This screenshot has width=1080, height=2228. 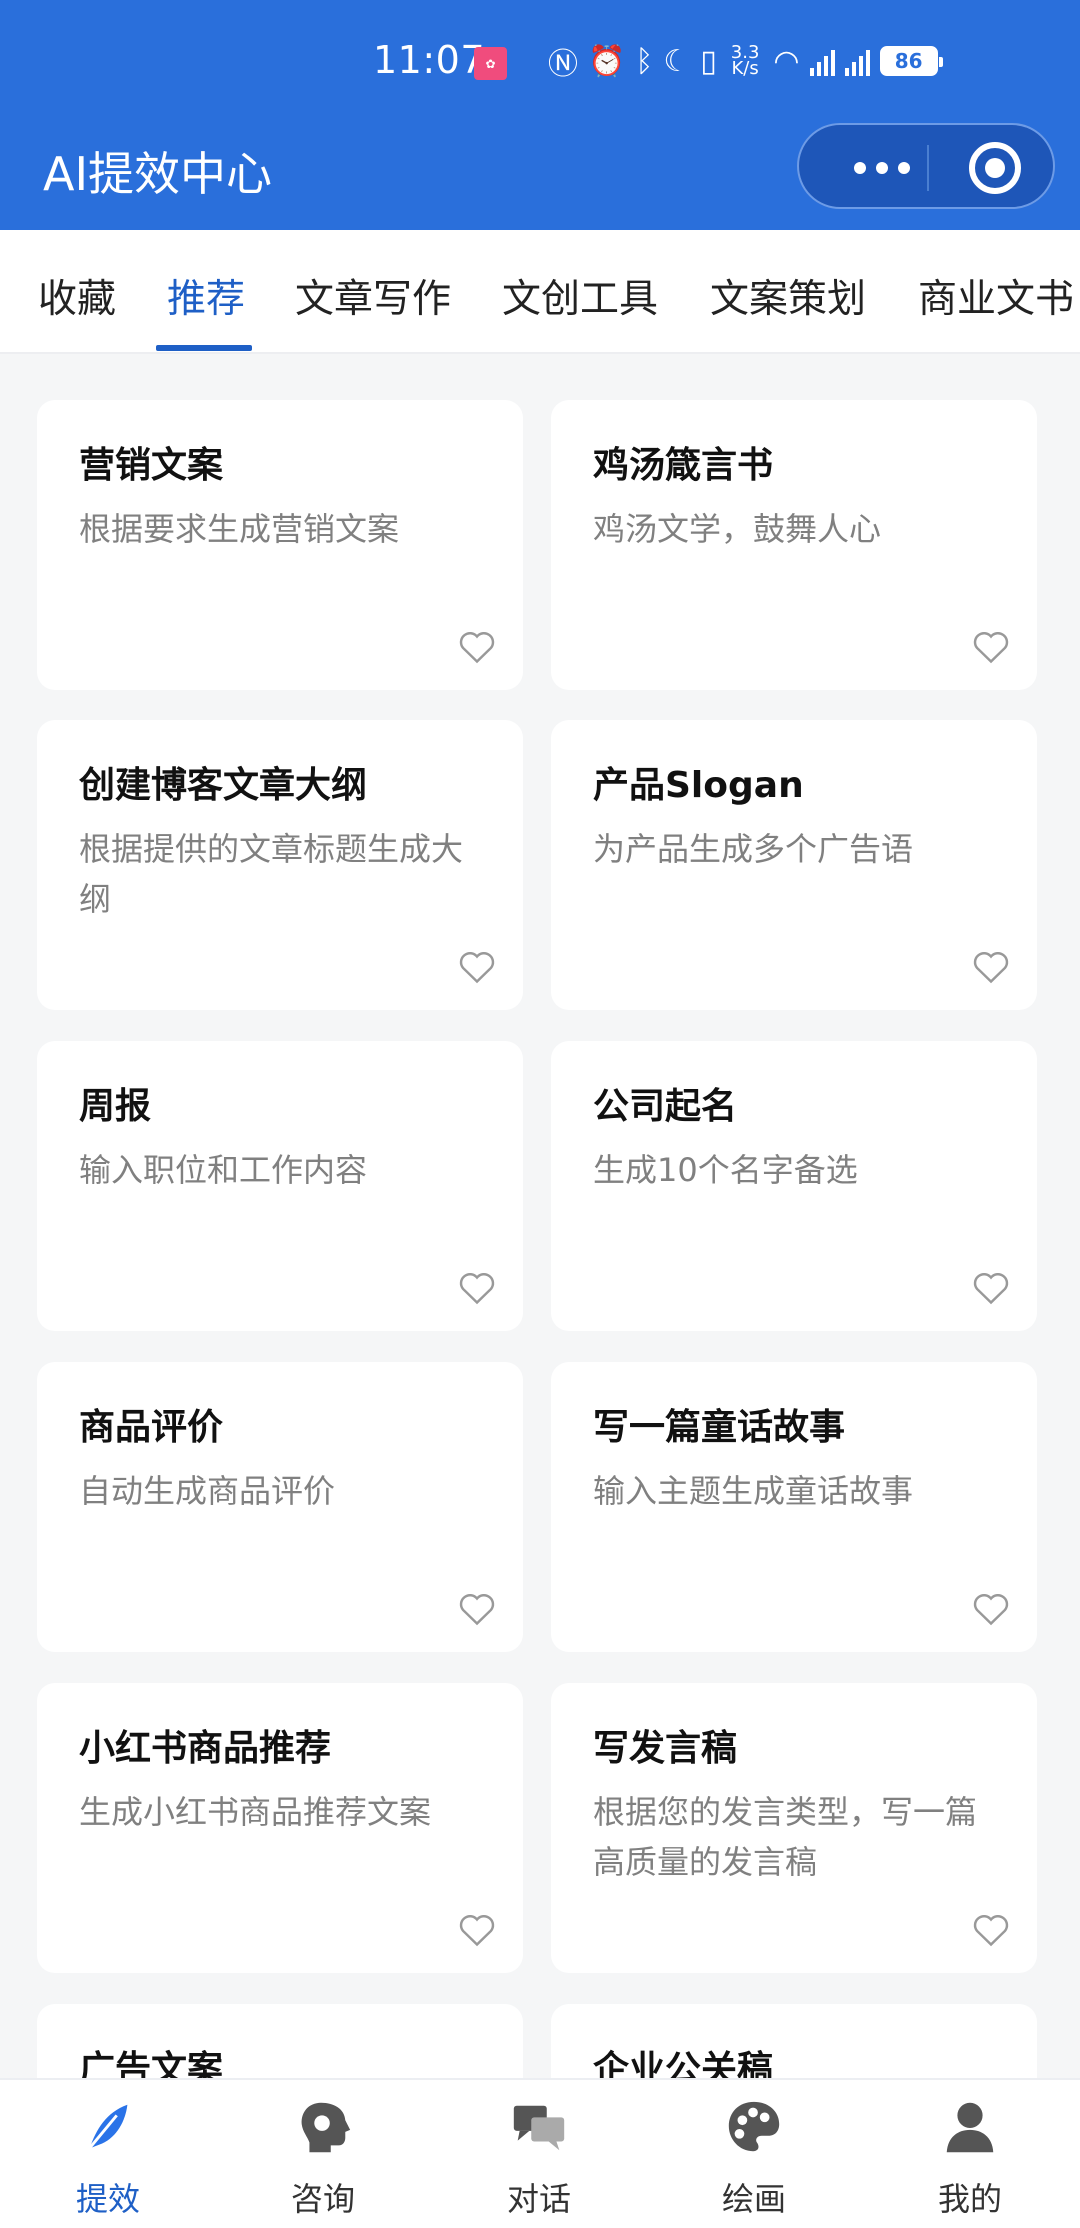 I want to click on tab-business-documents: 商业文书, so click(x=996, y=296).